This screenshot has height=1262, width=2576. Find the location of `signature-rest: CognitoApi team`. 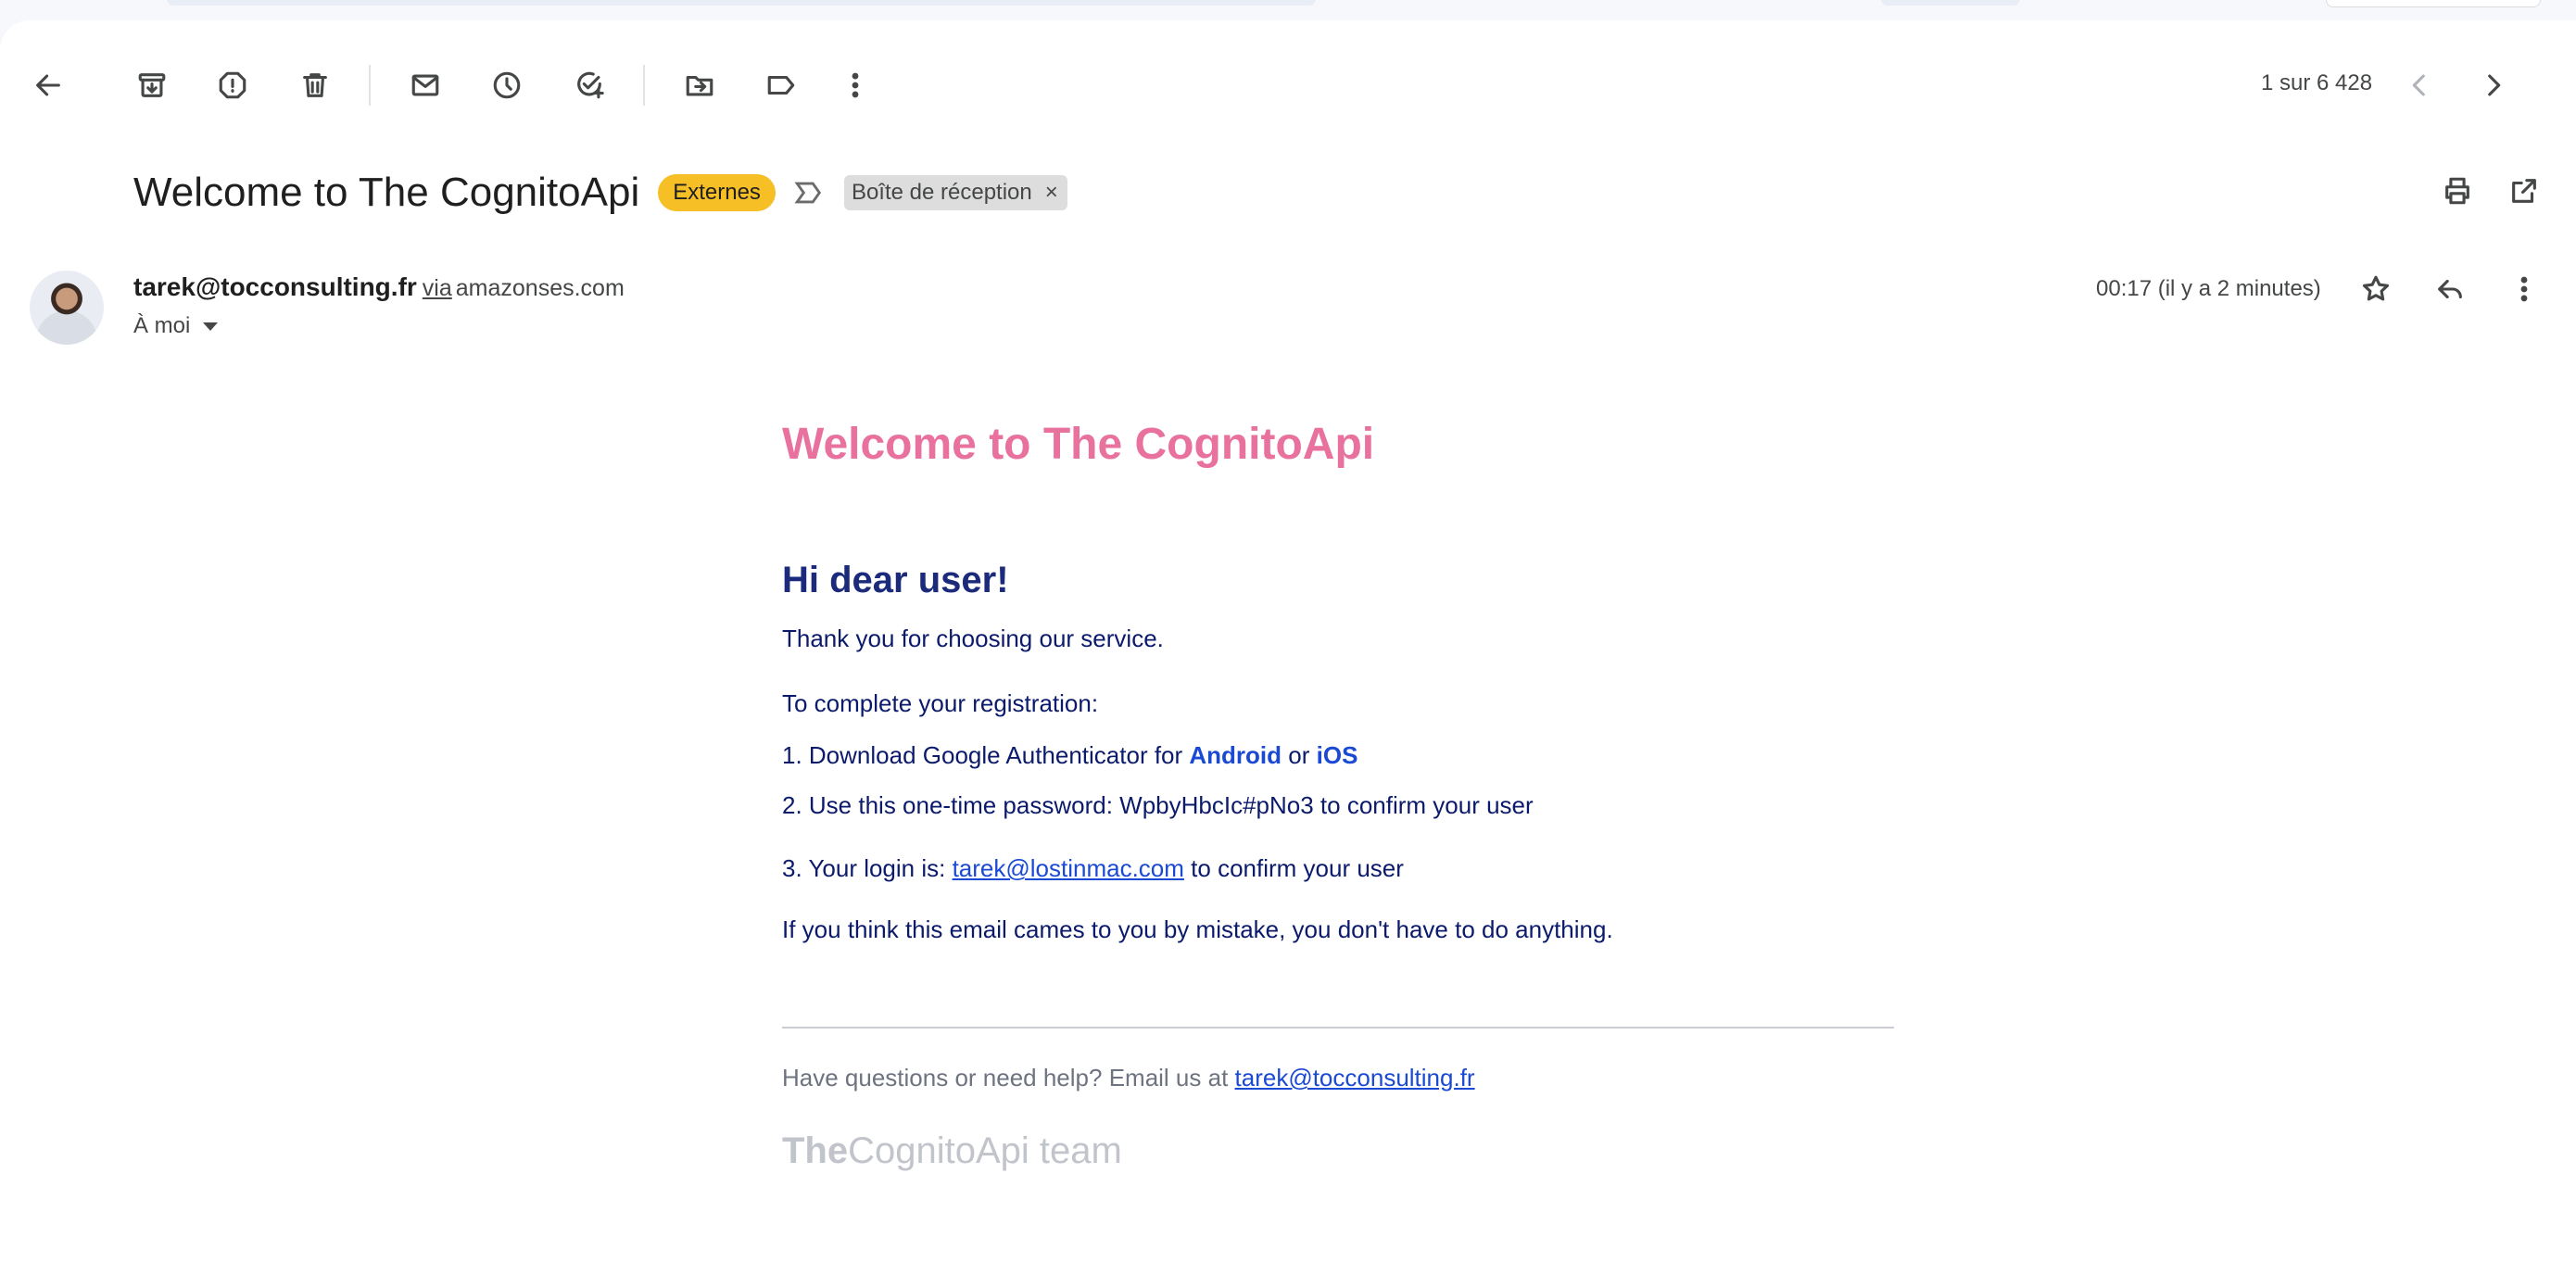

signature-rest: CognitoApi team is located at coordinates (985, 1150).